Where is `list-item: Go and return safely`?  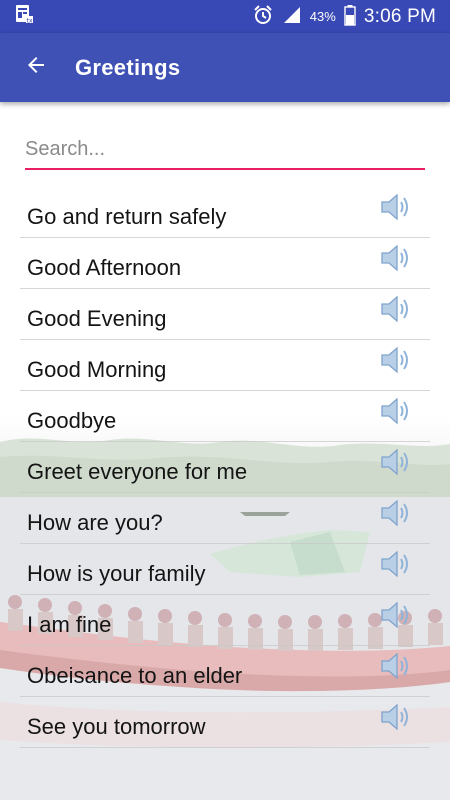
list-item: Go and return safely is located at coordinates (225, 212).